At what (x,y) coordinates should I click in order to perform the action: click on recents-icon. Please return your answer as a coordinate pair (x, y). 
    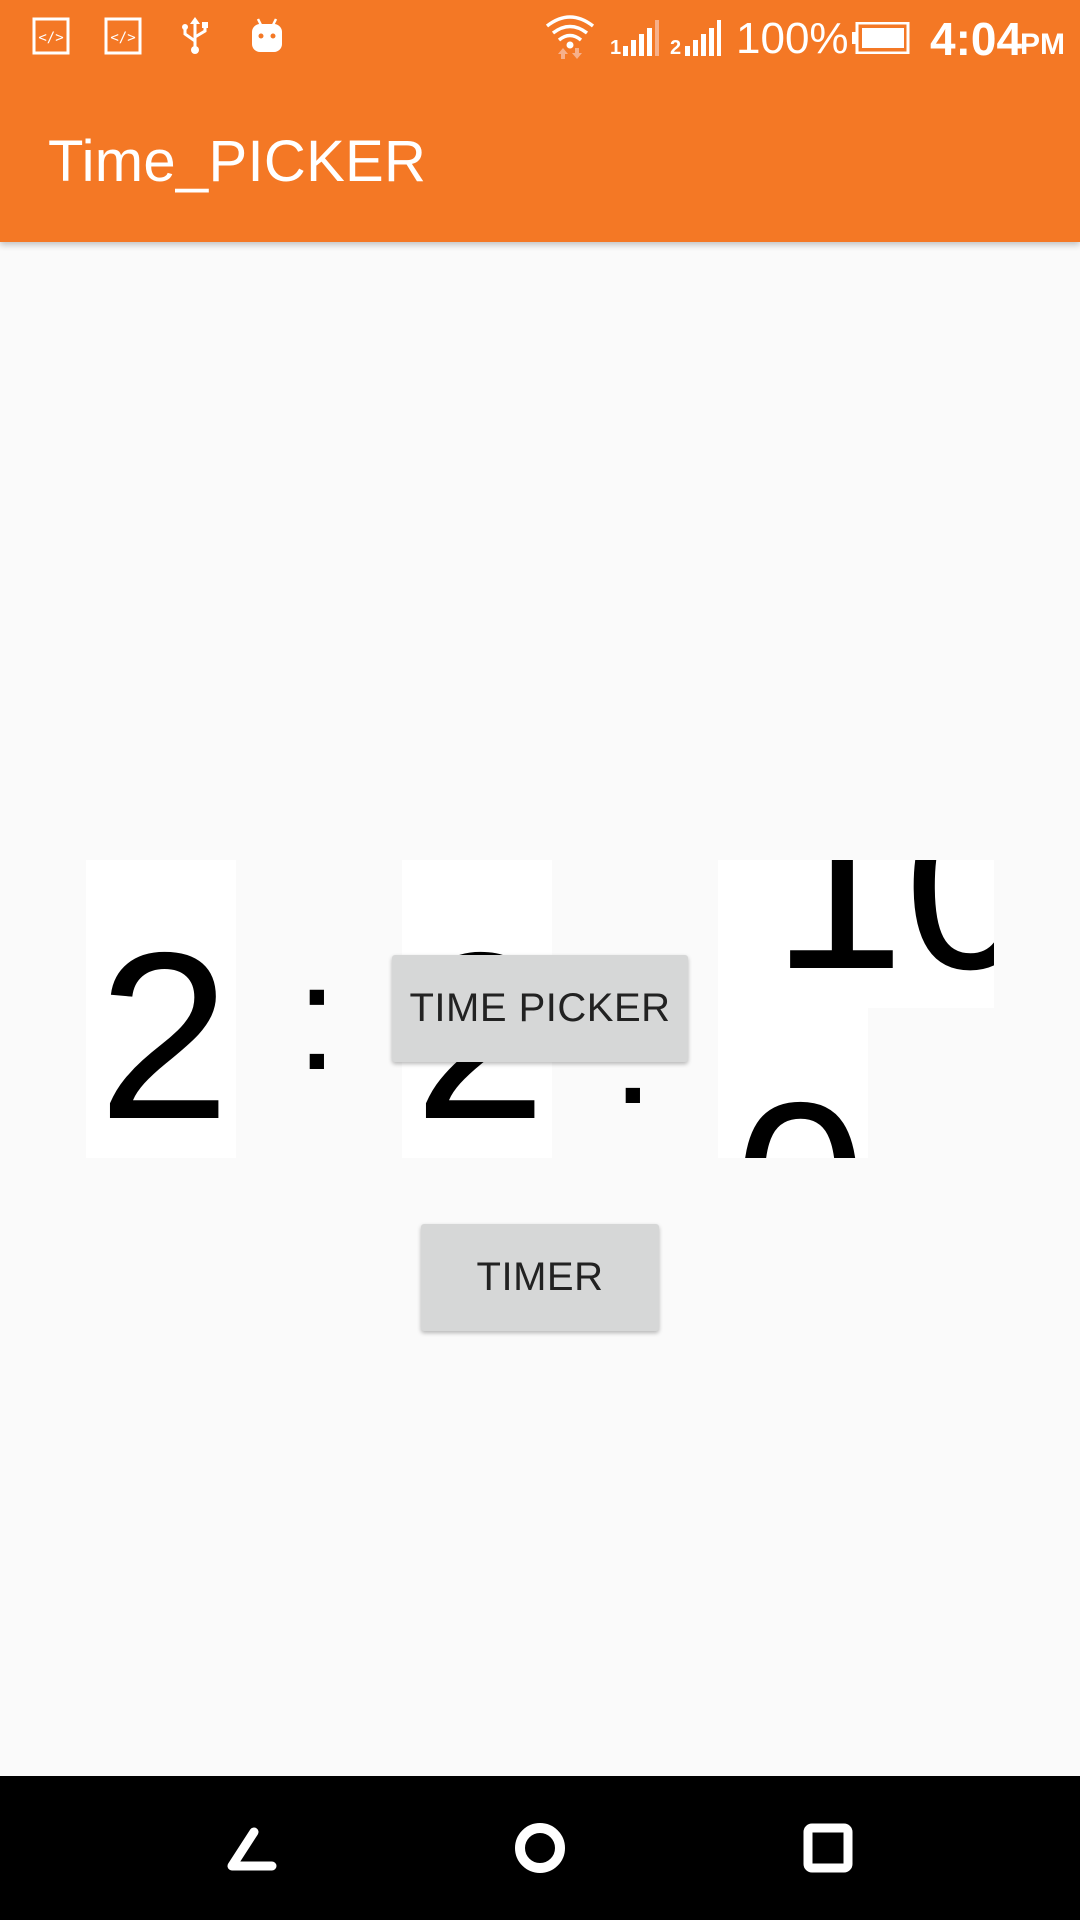
    Looking at the image, I should click on (828, 1848).